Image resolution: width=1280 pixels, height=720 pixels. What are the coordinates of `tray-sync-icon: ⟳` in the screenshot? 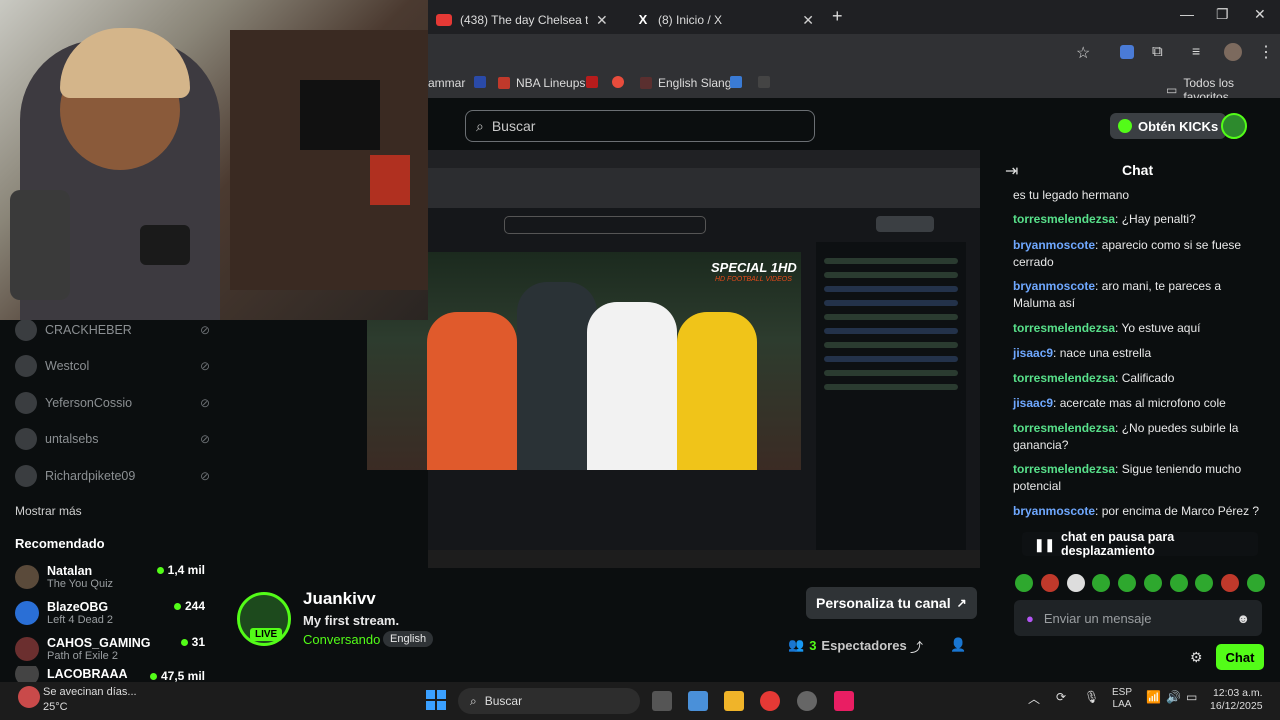 It's located at (1061, 697).